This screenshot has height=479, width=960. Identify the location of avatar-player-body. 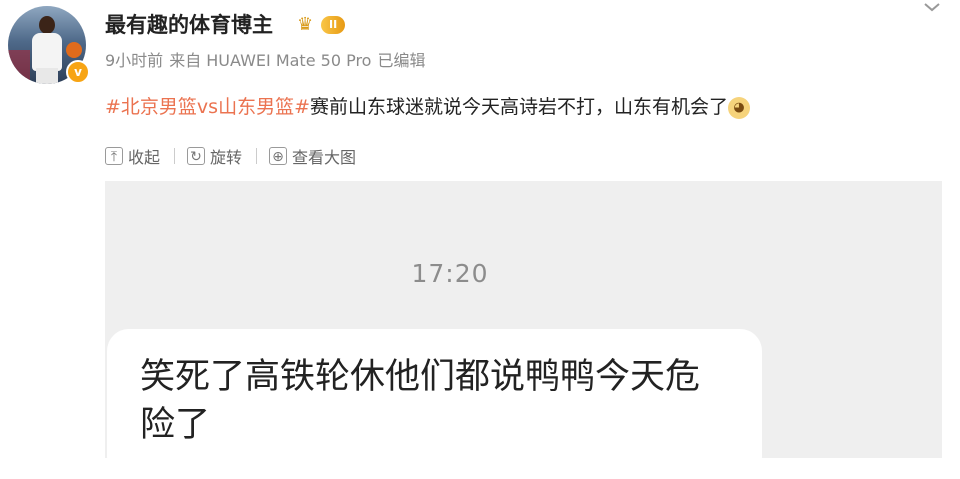
(47, 52).